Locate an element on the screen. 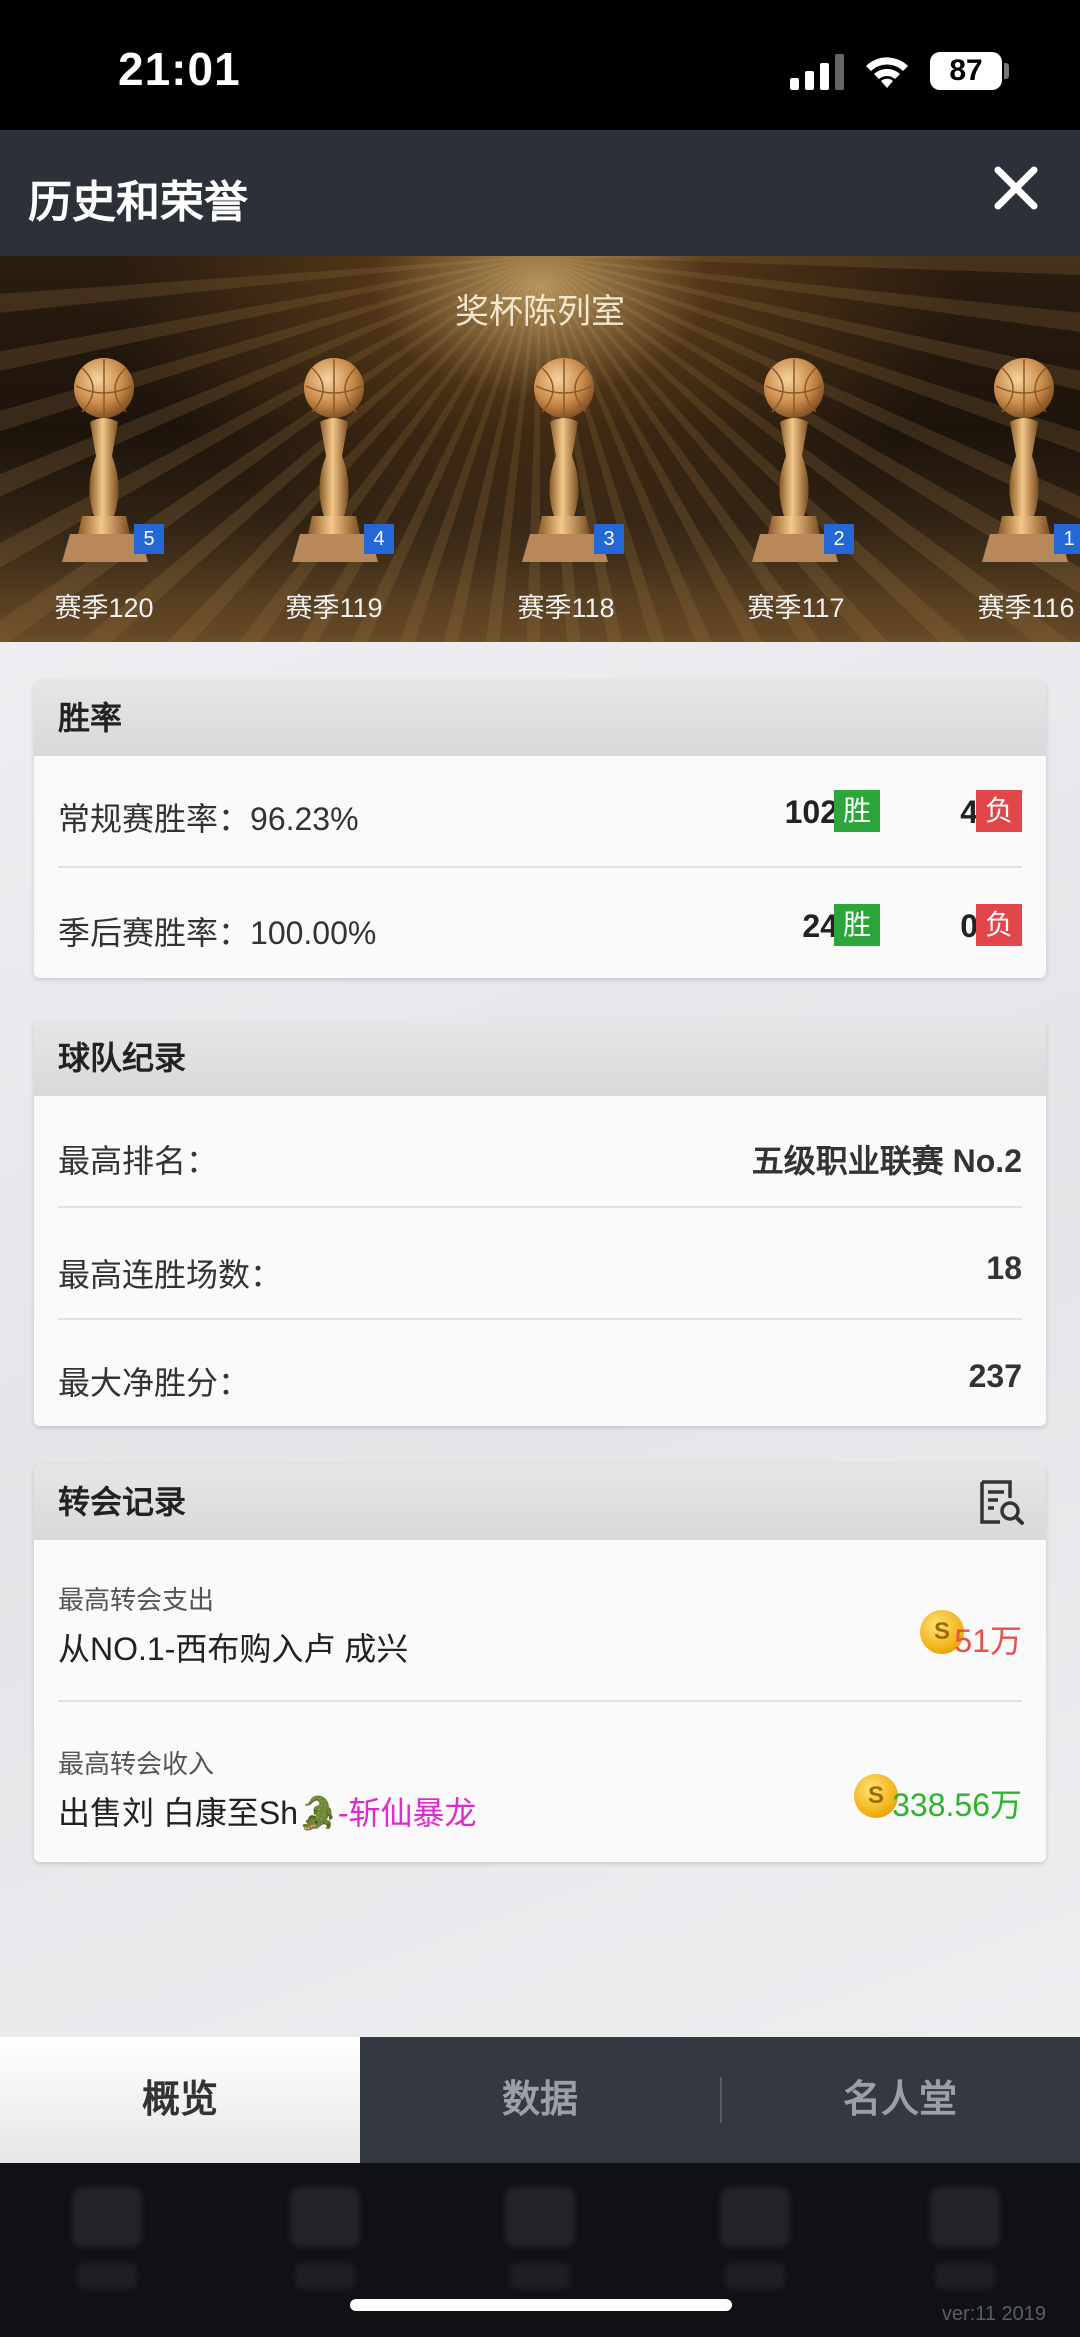 This screenshot has height=2337, width=1080. transfer-expense-amount: 51万 is located at coordinates (988, 1641).